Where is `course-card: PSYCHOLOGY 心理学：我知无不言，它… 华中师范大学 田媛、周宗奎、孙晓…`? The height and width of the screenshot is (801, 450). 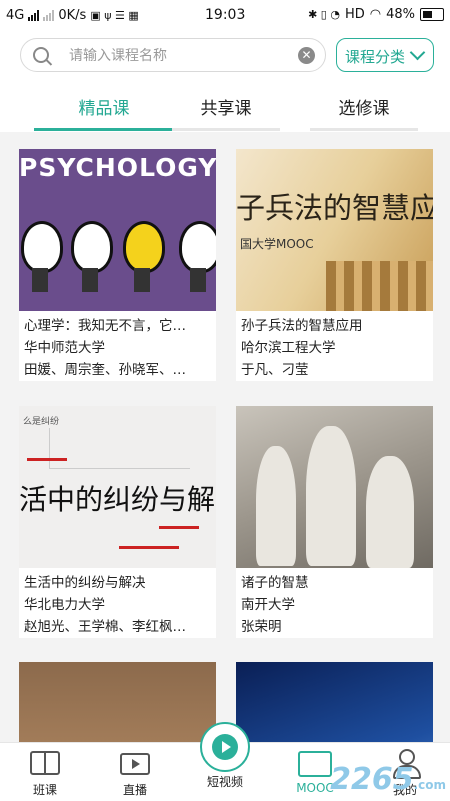 course-card: PSYCHOLOGY 心理学：我知无不言，它… 华中师范大学 田媛、周宗奎、孙晓… is located at coordinates (117, 265).